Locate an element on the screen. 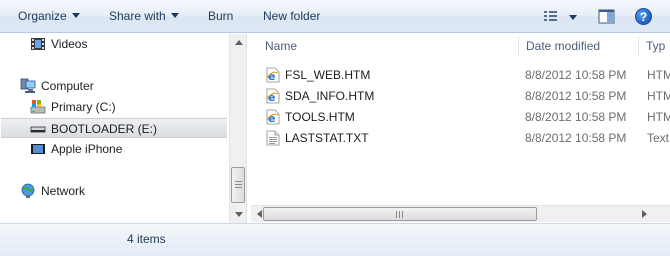  burn-label: Burn is located at coordinates (221, 16).